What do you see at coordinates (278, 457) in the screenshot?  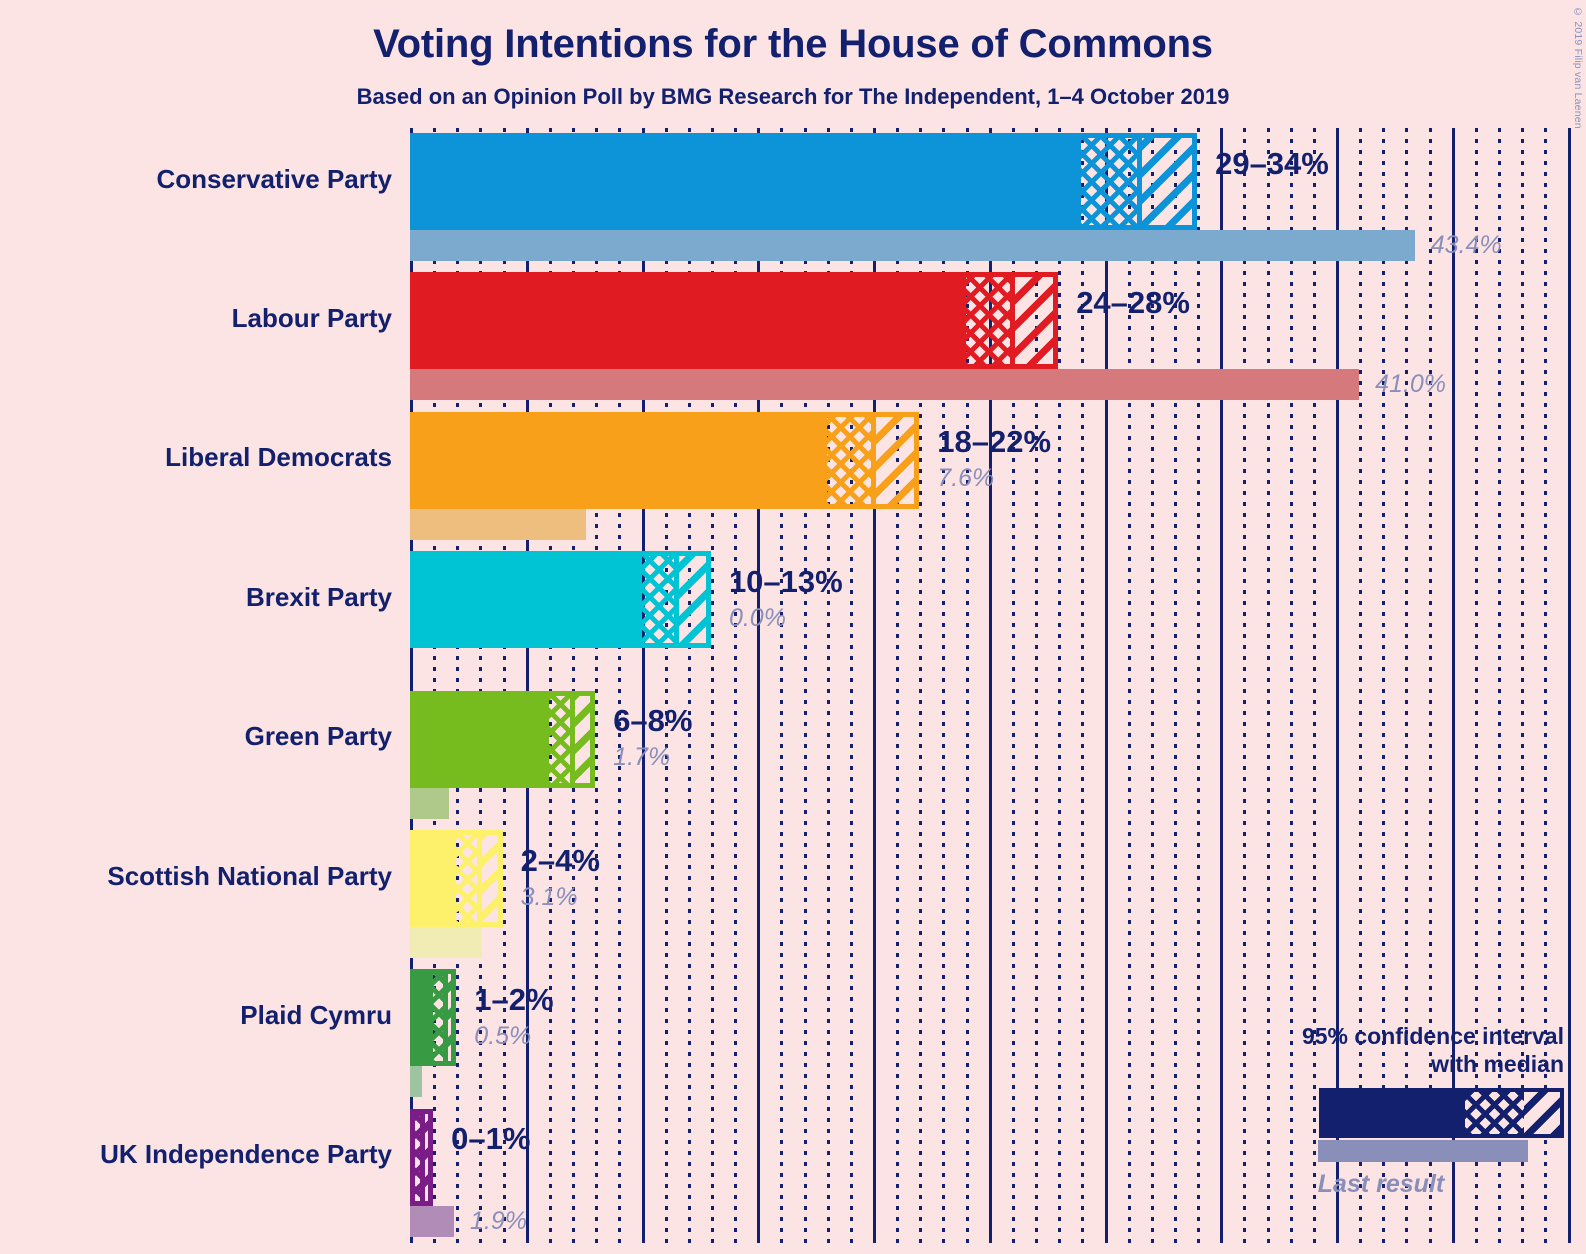 I see `party-label: Liberal Democrats` at bounding box center [278, 457].